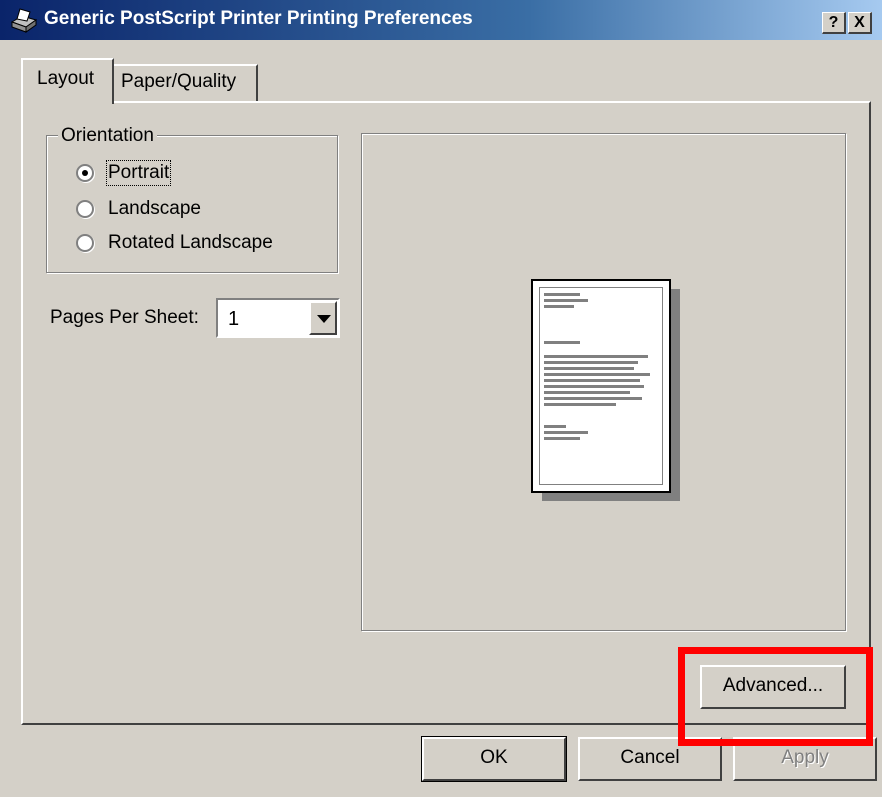 The width and height of the screenshot is (882, 797). I want to click on rotated-landscape-option: Rotated Landscape, so click(174, 243).